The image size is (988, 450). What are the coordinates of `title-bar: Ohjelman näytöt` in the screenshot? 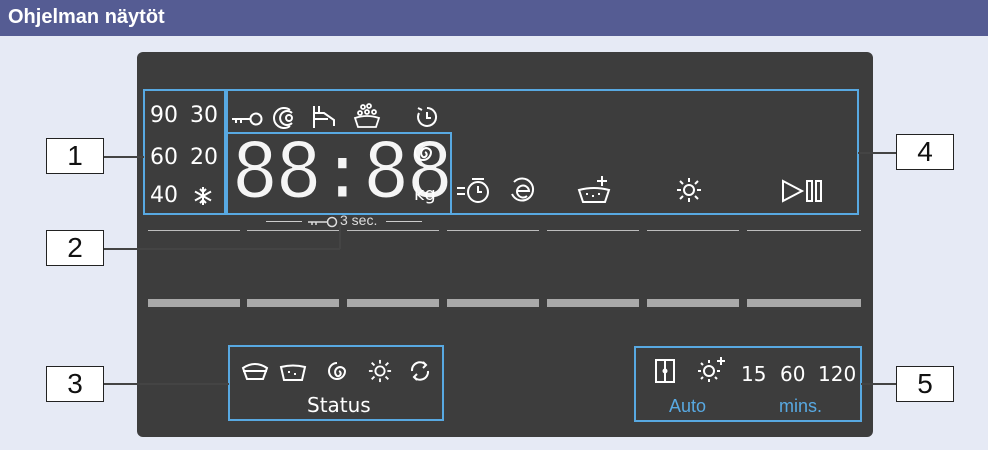 It's located at (494, 18).